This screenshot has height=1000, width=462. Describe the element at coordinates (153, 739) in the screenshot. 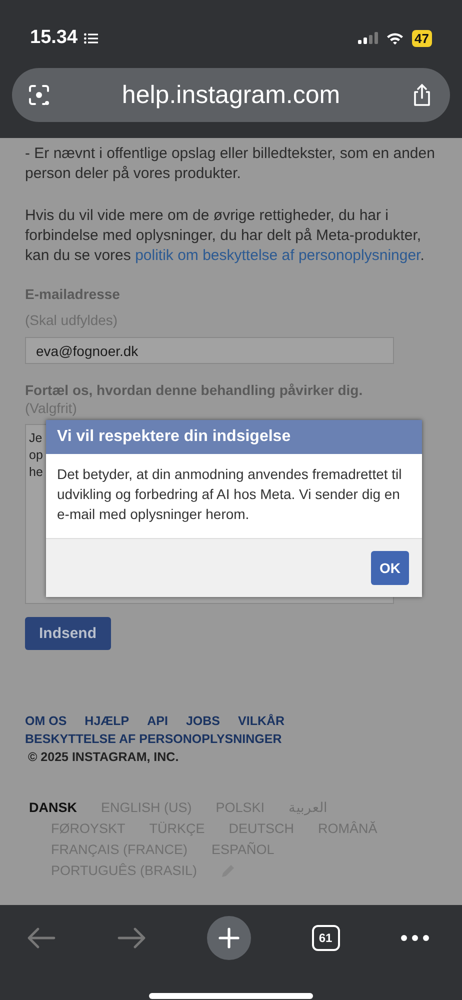

I see `footer-link: BESKYTTELSE AF PERSONOPLYSNINGER` at that location.